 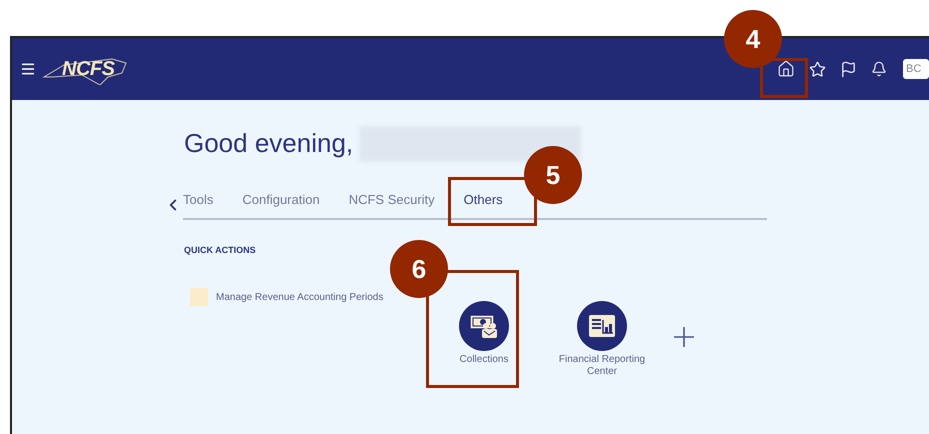 I want to click on step-number: 4, so click(x=753, y=39).